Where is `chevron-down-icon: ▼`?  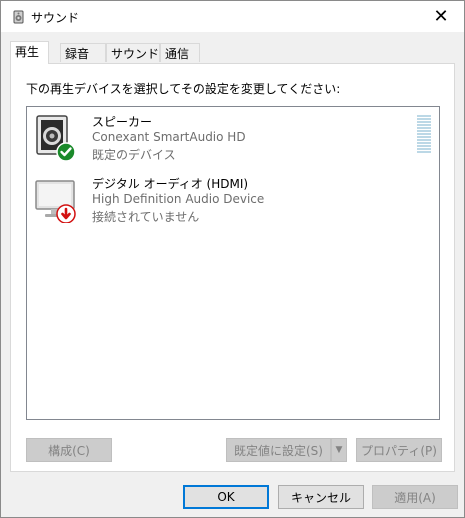 chevron-down-icon: ▼ is located at coordinates (339, 450).